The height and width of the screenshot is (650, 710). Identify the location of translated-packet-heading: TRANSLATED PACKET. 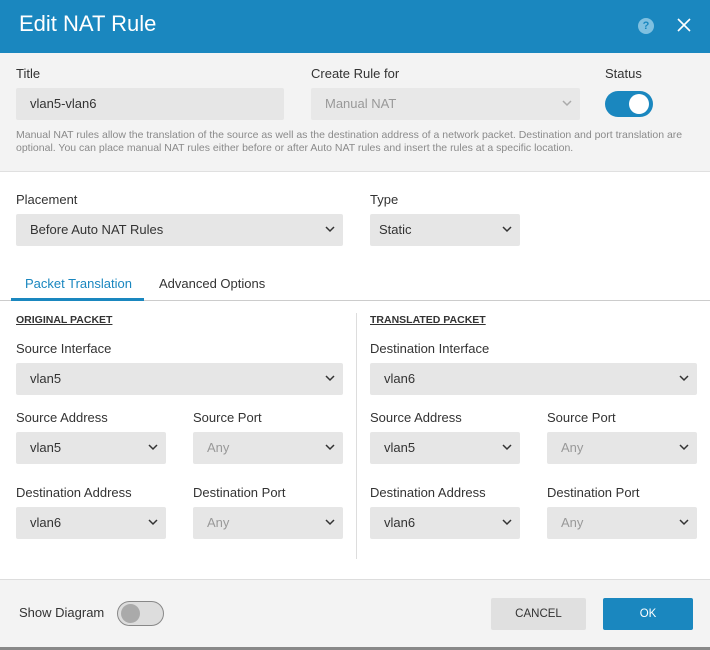
(428, 320).